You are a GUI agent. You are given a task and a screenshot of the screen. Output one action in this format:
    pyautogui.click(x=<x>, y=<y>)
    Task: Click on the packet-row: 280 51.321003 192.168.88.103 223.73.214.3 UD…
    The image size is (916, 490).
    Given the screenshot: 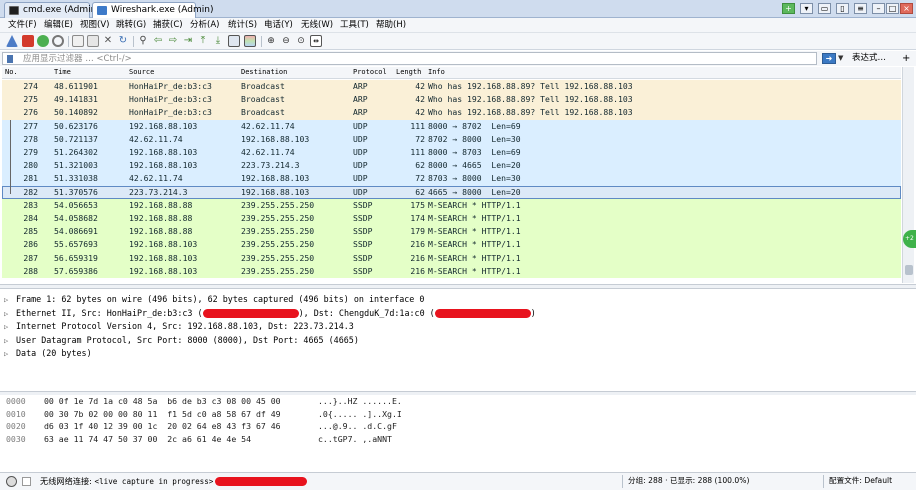 What is the action you would take?
    pyautogui.click(x=451, y=166)
    